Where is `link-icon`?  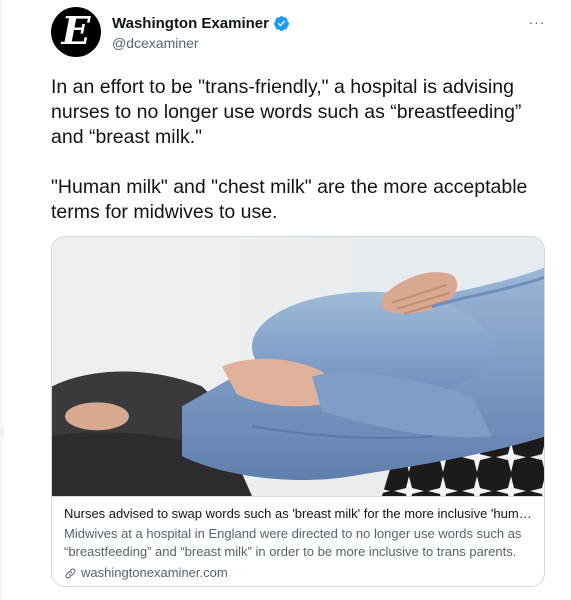
link-icon is located at coordinates (70, 573).